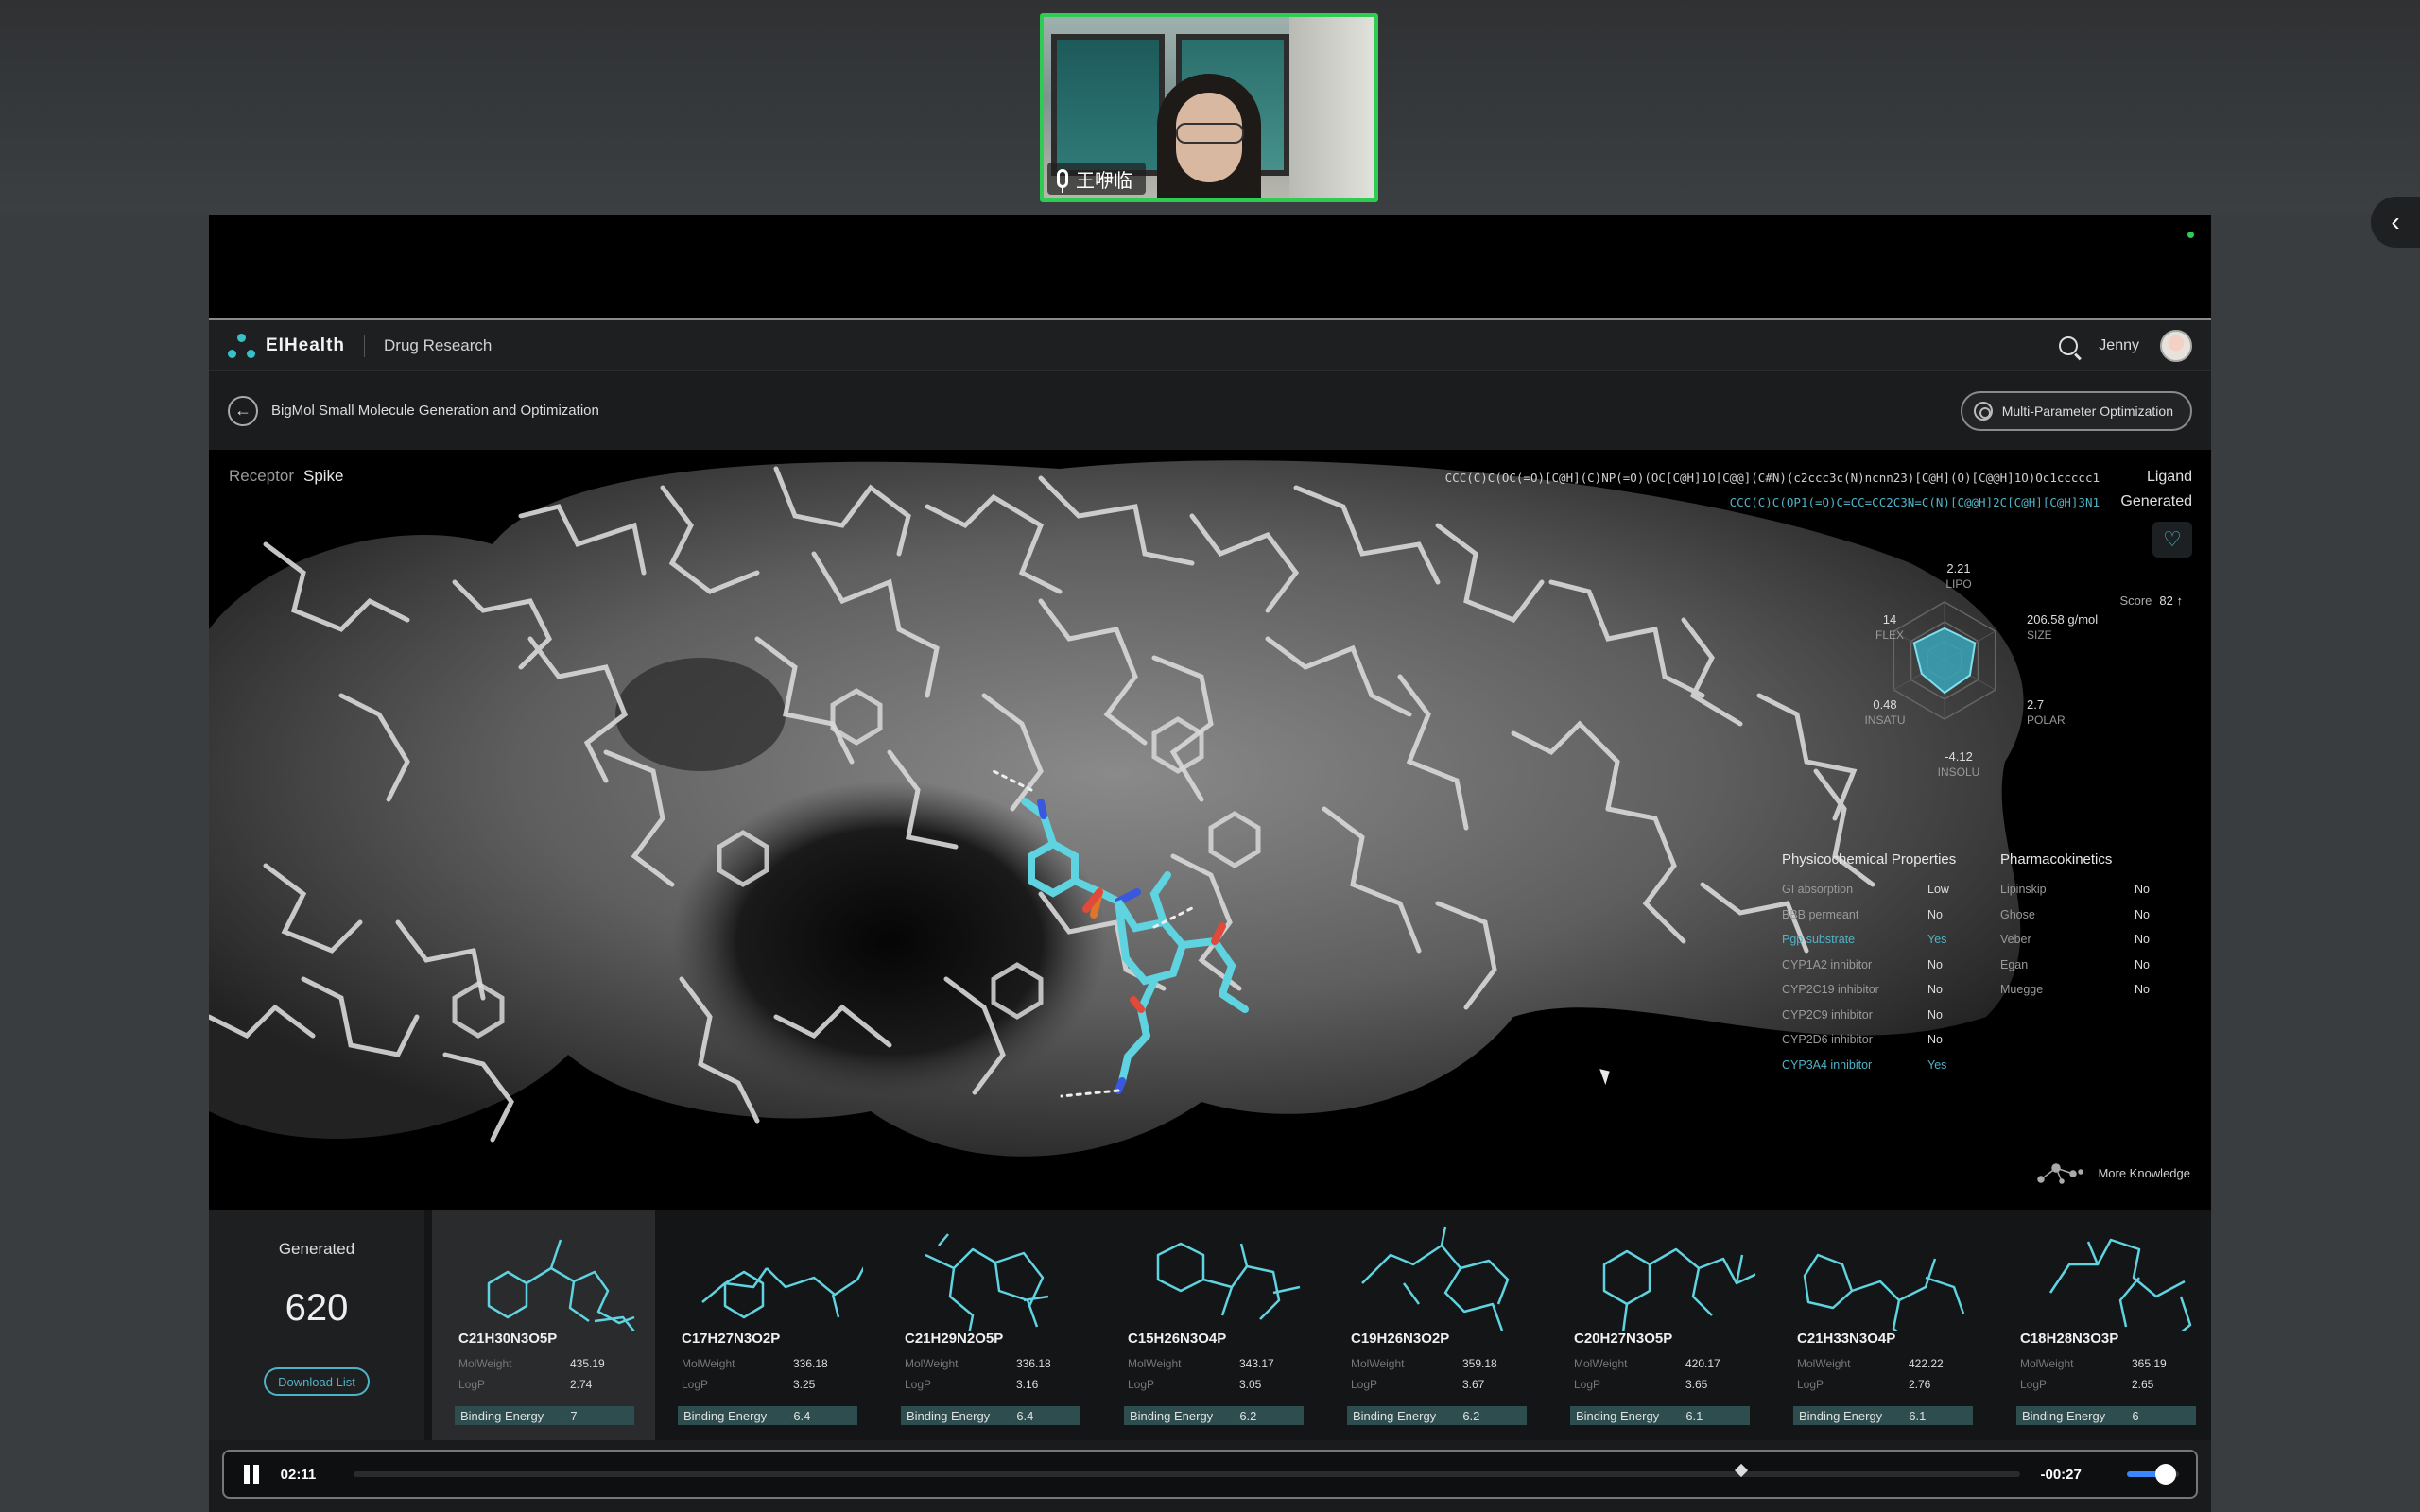 This screenshot has height=1512, width=2420. I want to click on molweight-row: MolWeight 343.17, so click(1201, 1363).